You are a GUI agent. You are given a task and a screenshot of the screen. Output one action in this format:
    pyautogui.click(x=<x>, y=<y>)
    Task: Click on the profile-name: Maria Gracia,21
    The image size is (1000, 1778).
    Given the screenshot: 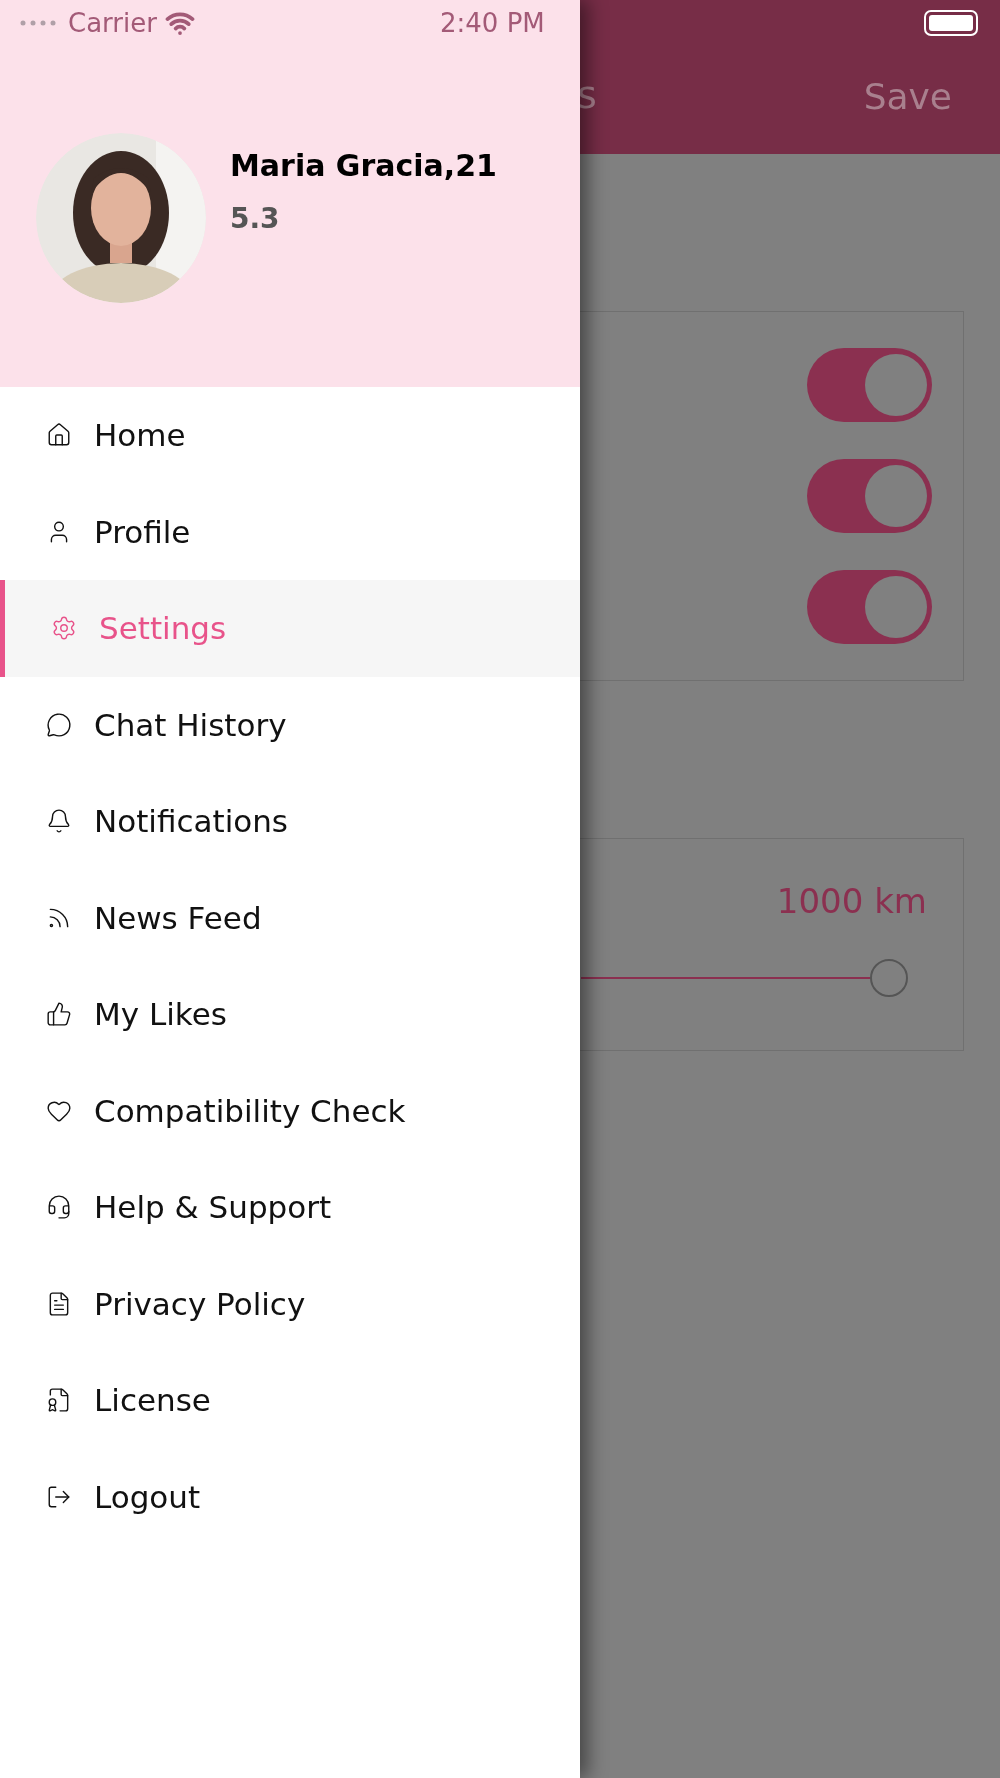 What is the action you would take?
    pyautogui.click(x=363, y=166)
    